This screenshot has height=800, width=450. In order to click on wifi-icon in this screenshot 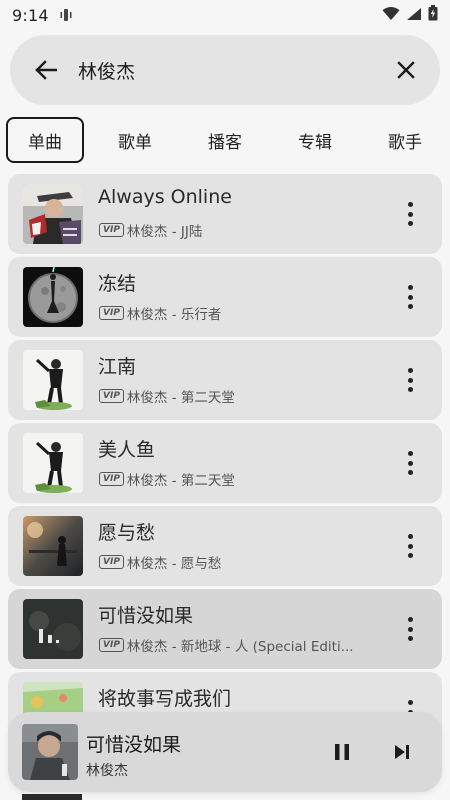, I will do `click(391, 15)`.